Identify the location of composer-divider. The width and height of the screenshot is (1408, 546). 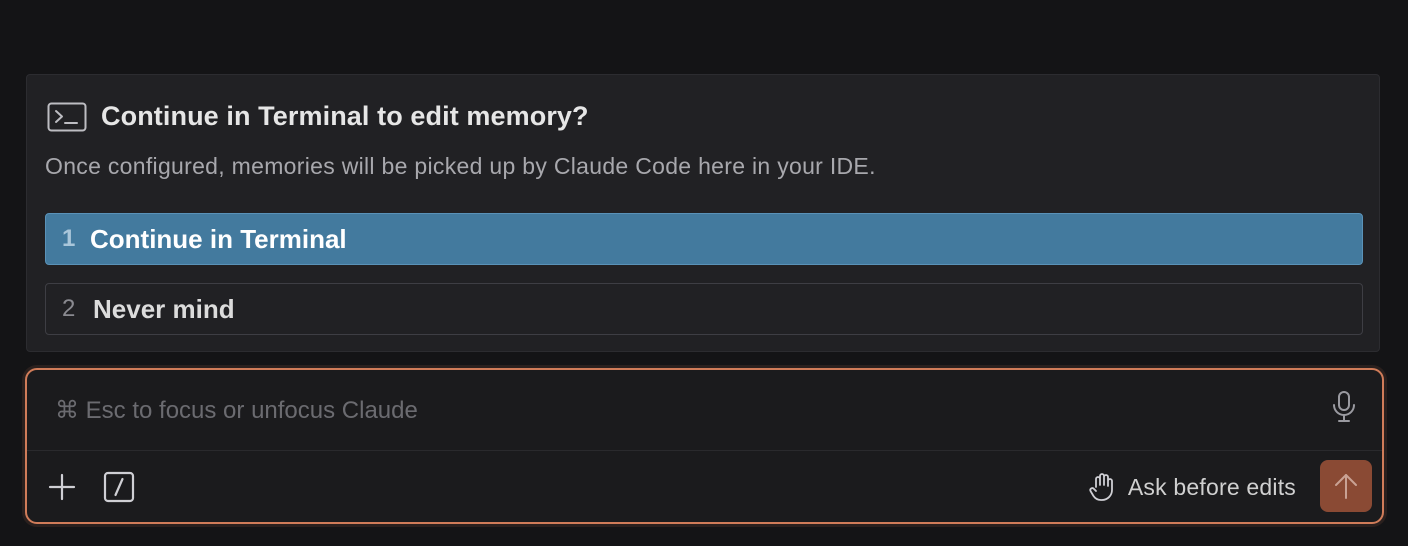
(704, 450).